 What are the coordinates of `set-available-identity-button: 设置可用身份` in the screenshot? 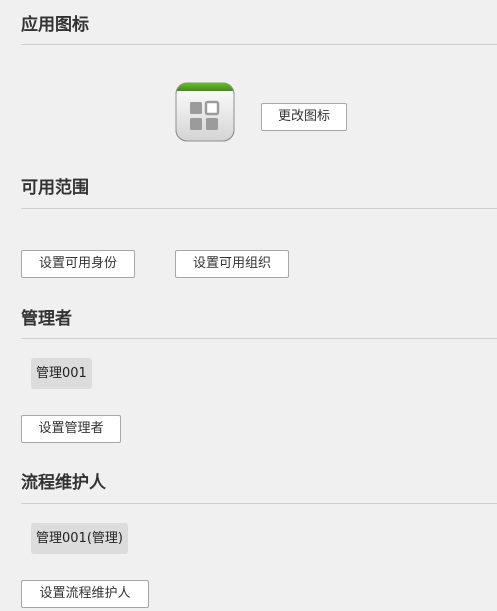 It's located at (78, 264).